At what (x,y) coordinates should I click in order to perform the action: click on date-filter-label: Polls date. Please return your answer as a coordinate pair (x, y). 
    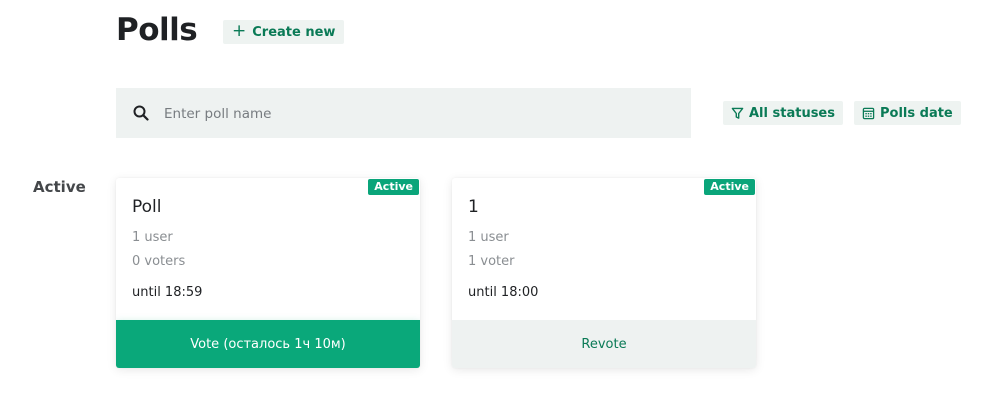
    Looking at the image, I should click on (916, 113).